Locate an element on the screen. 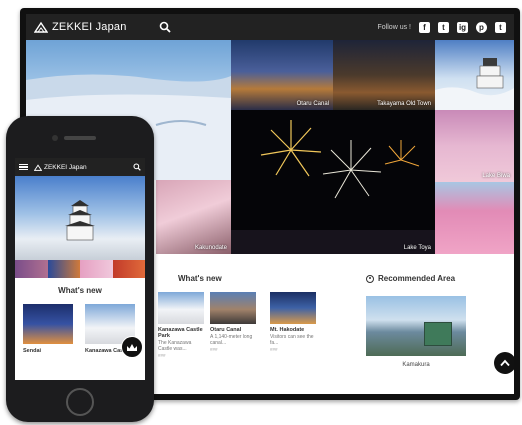 Image resolution: width=522 pixels, height=425 pixels. scroll-to-top-button is located at coordinates (504, 363).